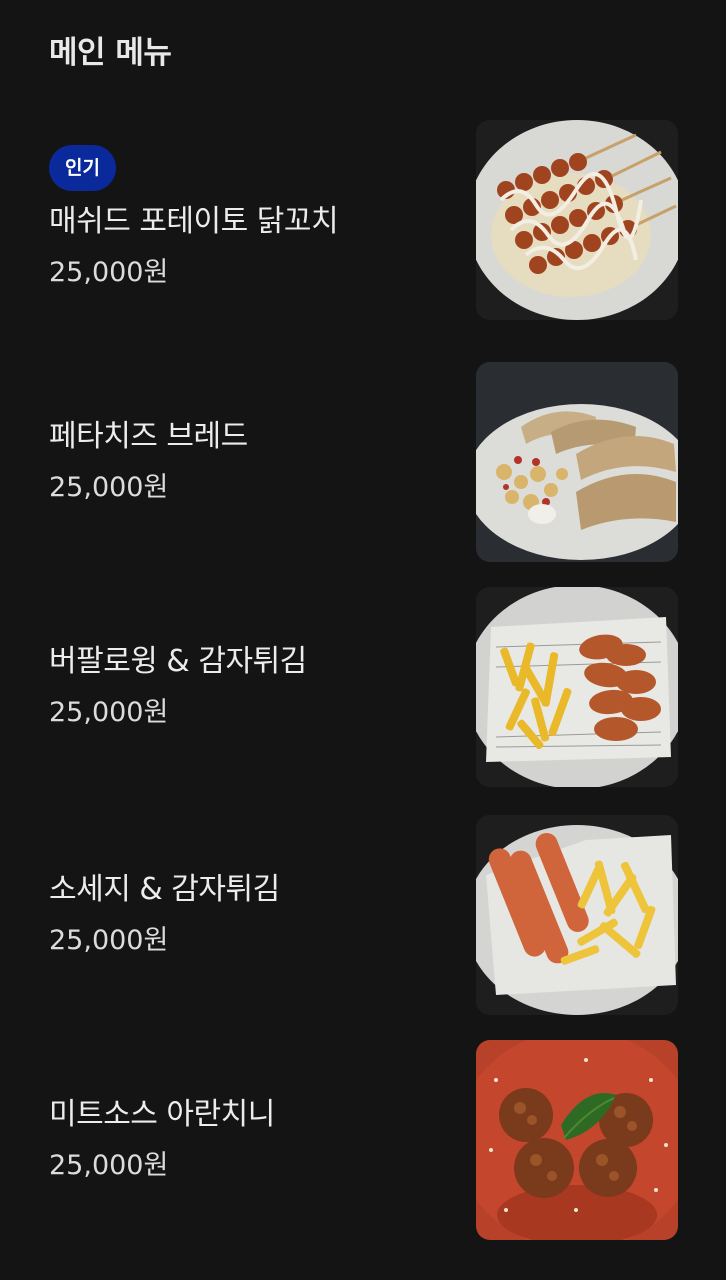 This screenshot has width=726, height=1280. I want to click on menu-item-name: 버팔로윙 & 감자튀김, so click(178, 661).